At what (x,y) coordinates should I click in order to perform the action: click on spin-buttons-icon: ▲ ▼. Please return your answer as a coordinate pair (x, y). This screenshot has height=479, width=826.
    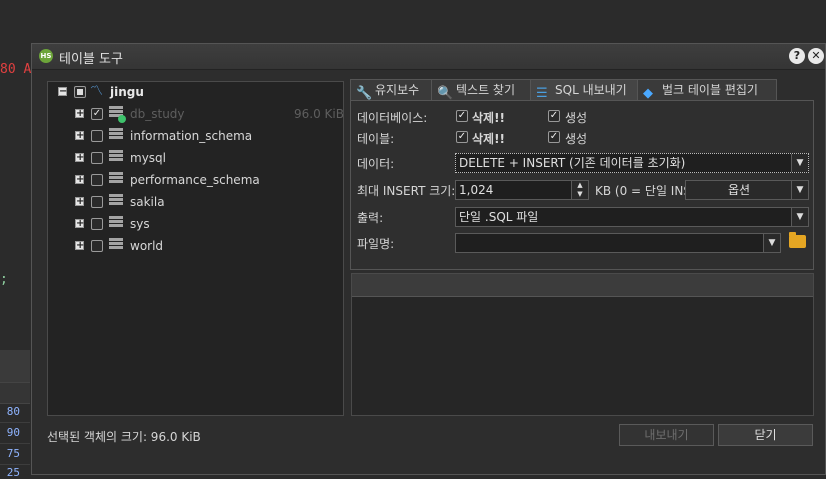
    Looking at the image, I should click on (579, 190).